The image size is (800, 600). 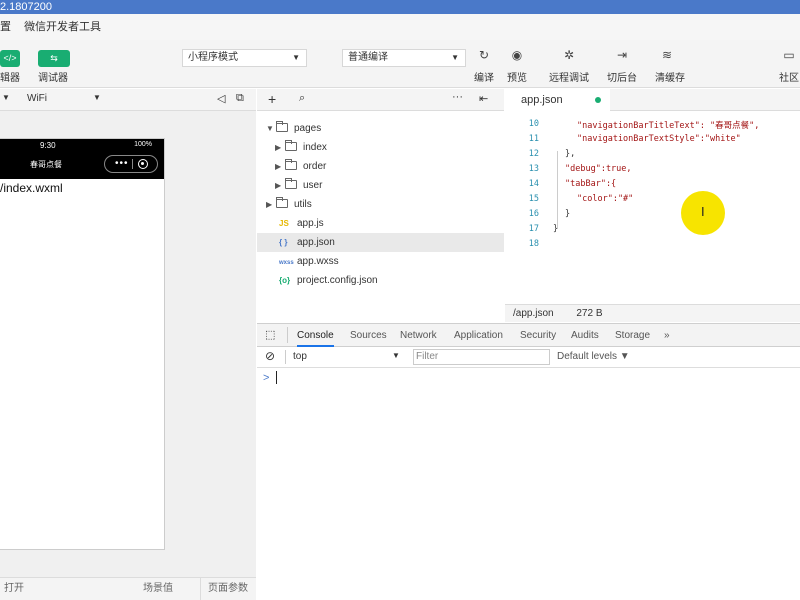 I want to click on more-icon: ···, so click(x=457, y=97).